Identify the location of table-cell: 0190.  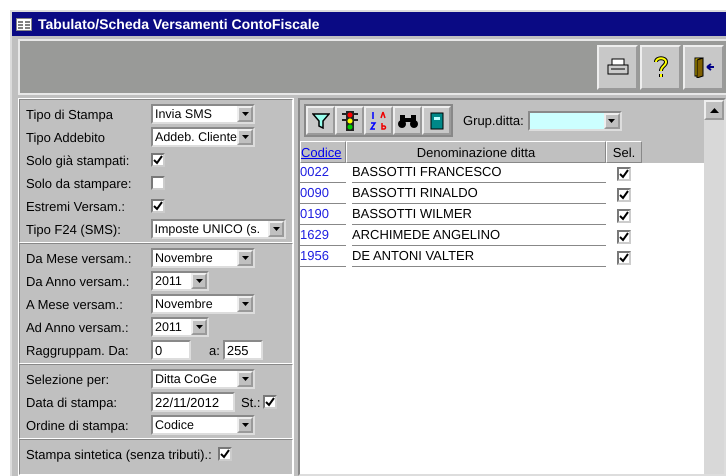
(323, 215).